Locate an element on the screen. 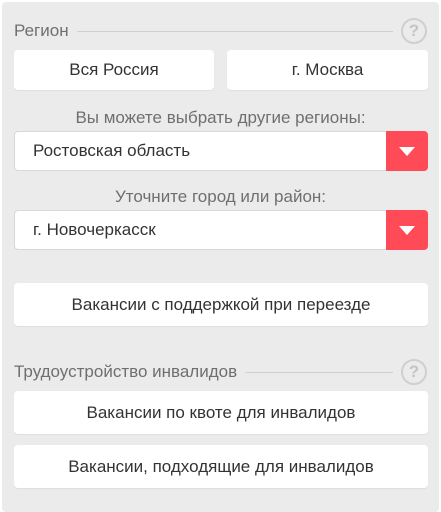 The image size is (441, 512). suitable-vacancies-button: Вакансии, подходящие для инвалидов is located at coordinates (221, 466).